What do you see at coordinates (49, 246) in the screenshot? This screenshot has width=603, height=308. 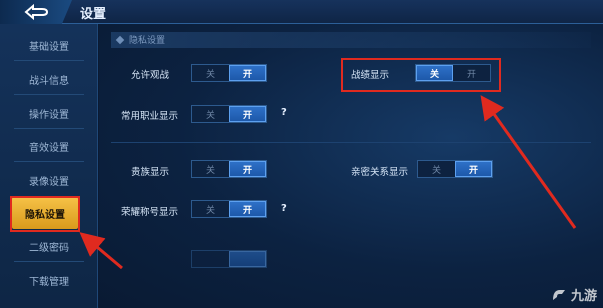 I see `sidebar-item-secondary-password: 二级密码` at bounding box center [49, 246].